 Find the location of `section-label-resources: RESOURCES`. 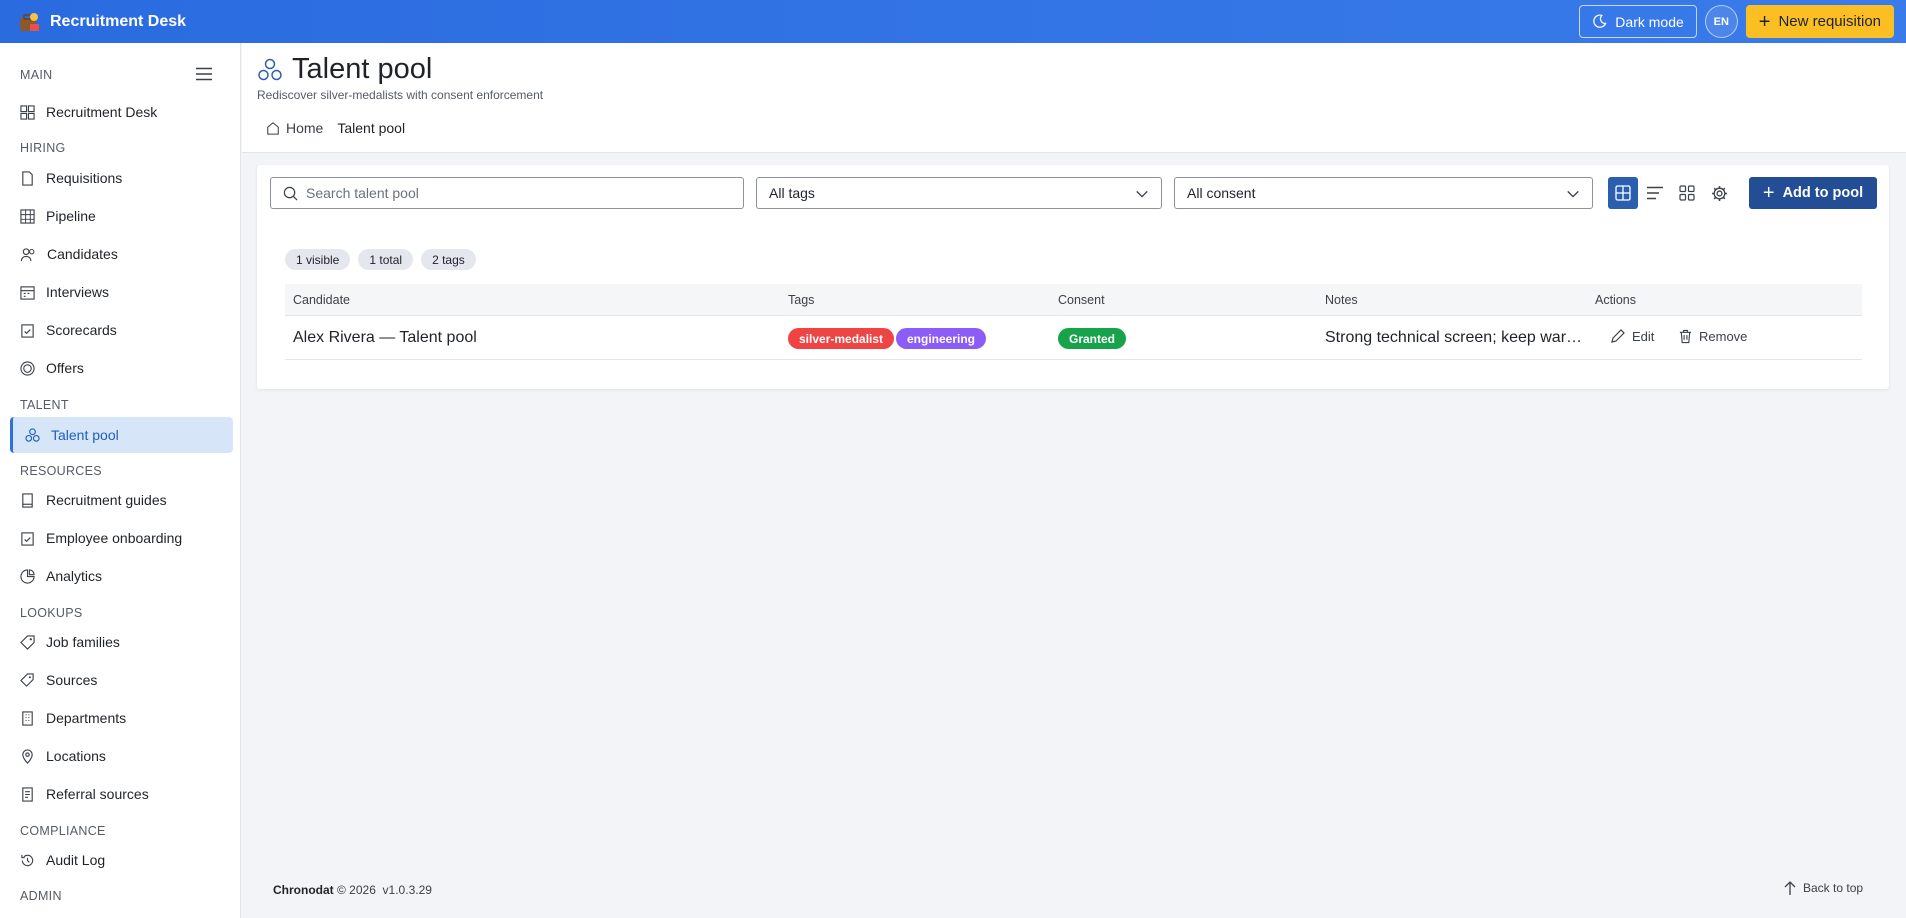

section-label-resources: RESOURCES is located at coordinates (61, 471).